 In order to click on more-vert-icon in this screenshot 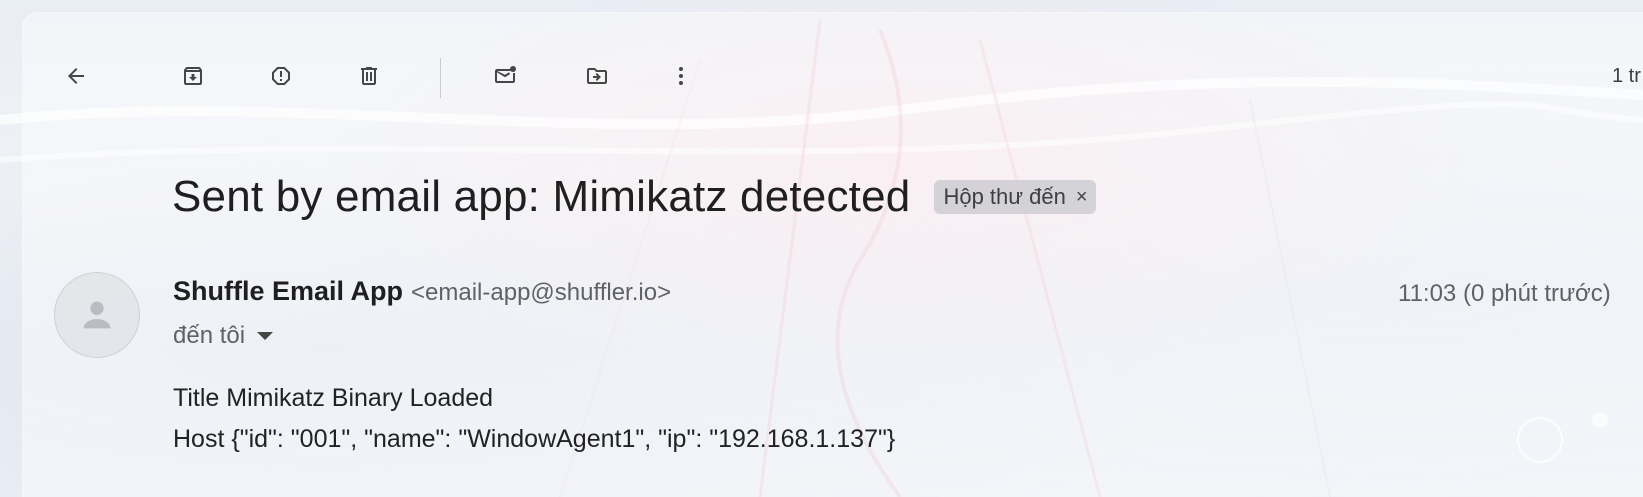, I will do `click(681, 76)`.